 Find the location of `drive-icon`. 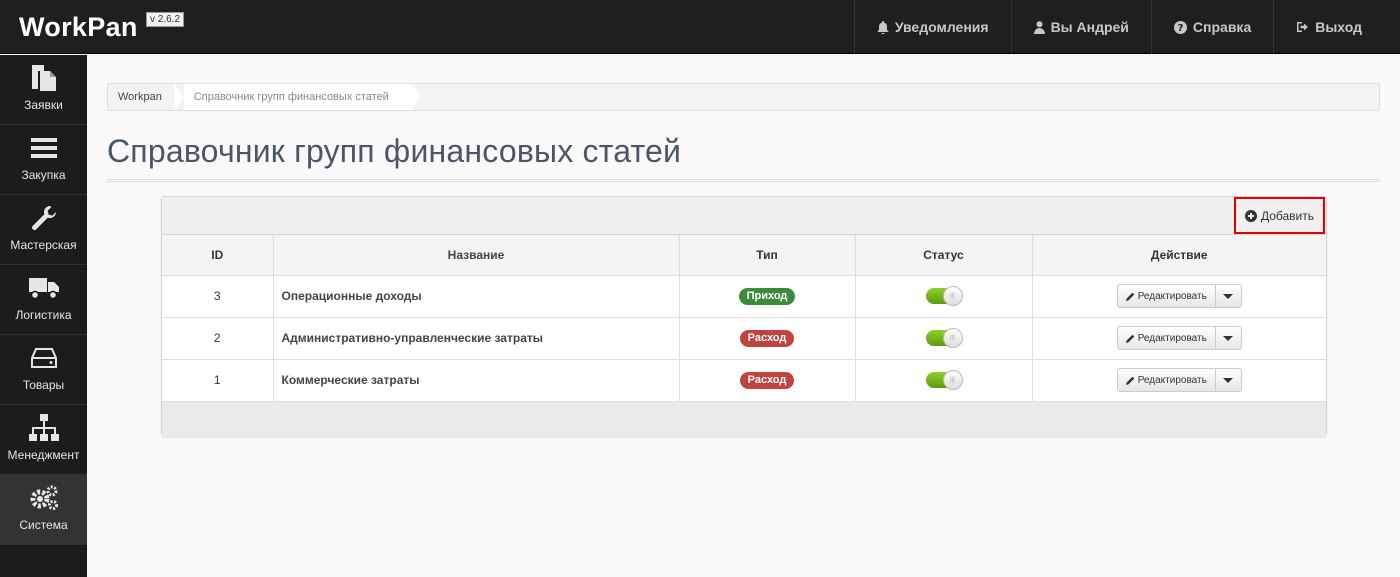

drive-icon is located at coordinates (43, 358).